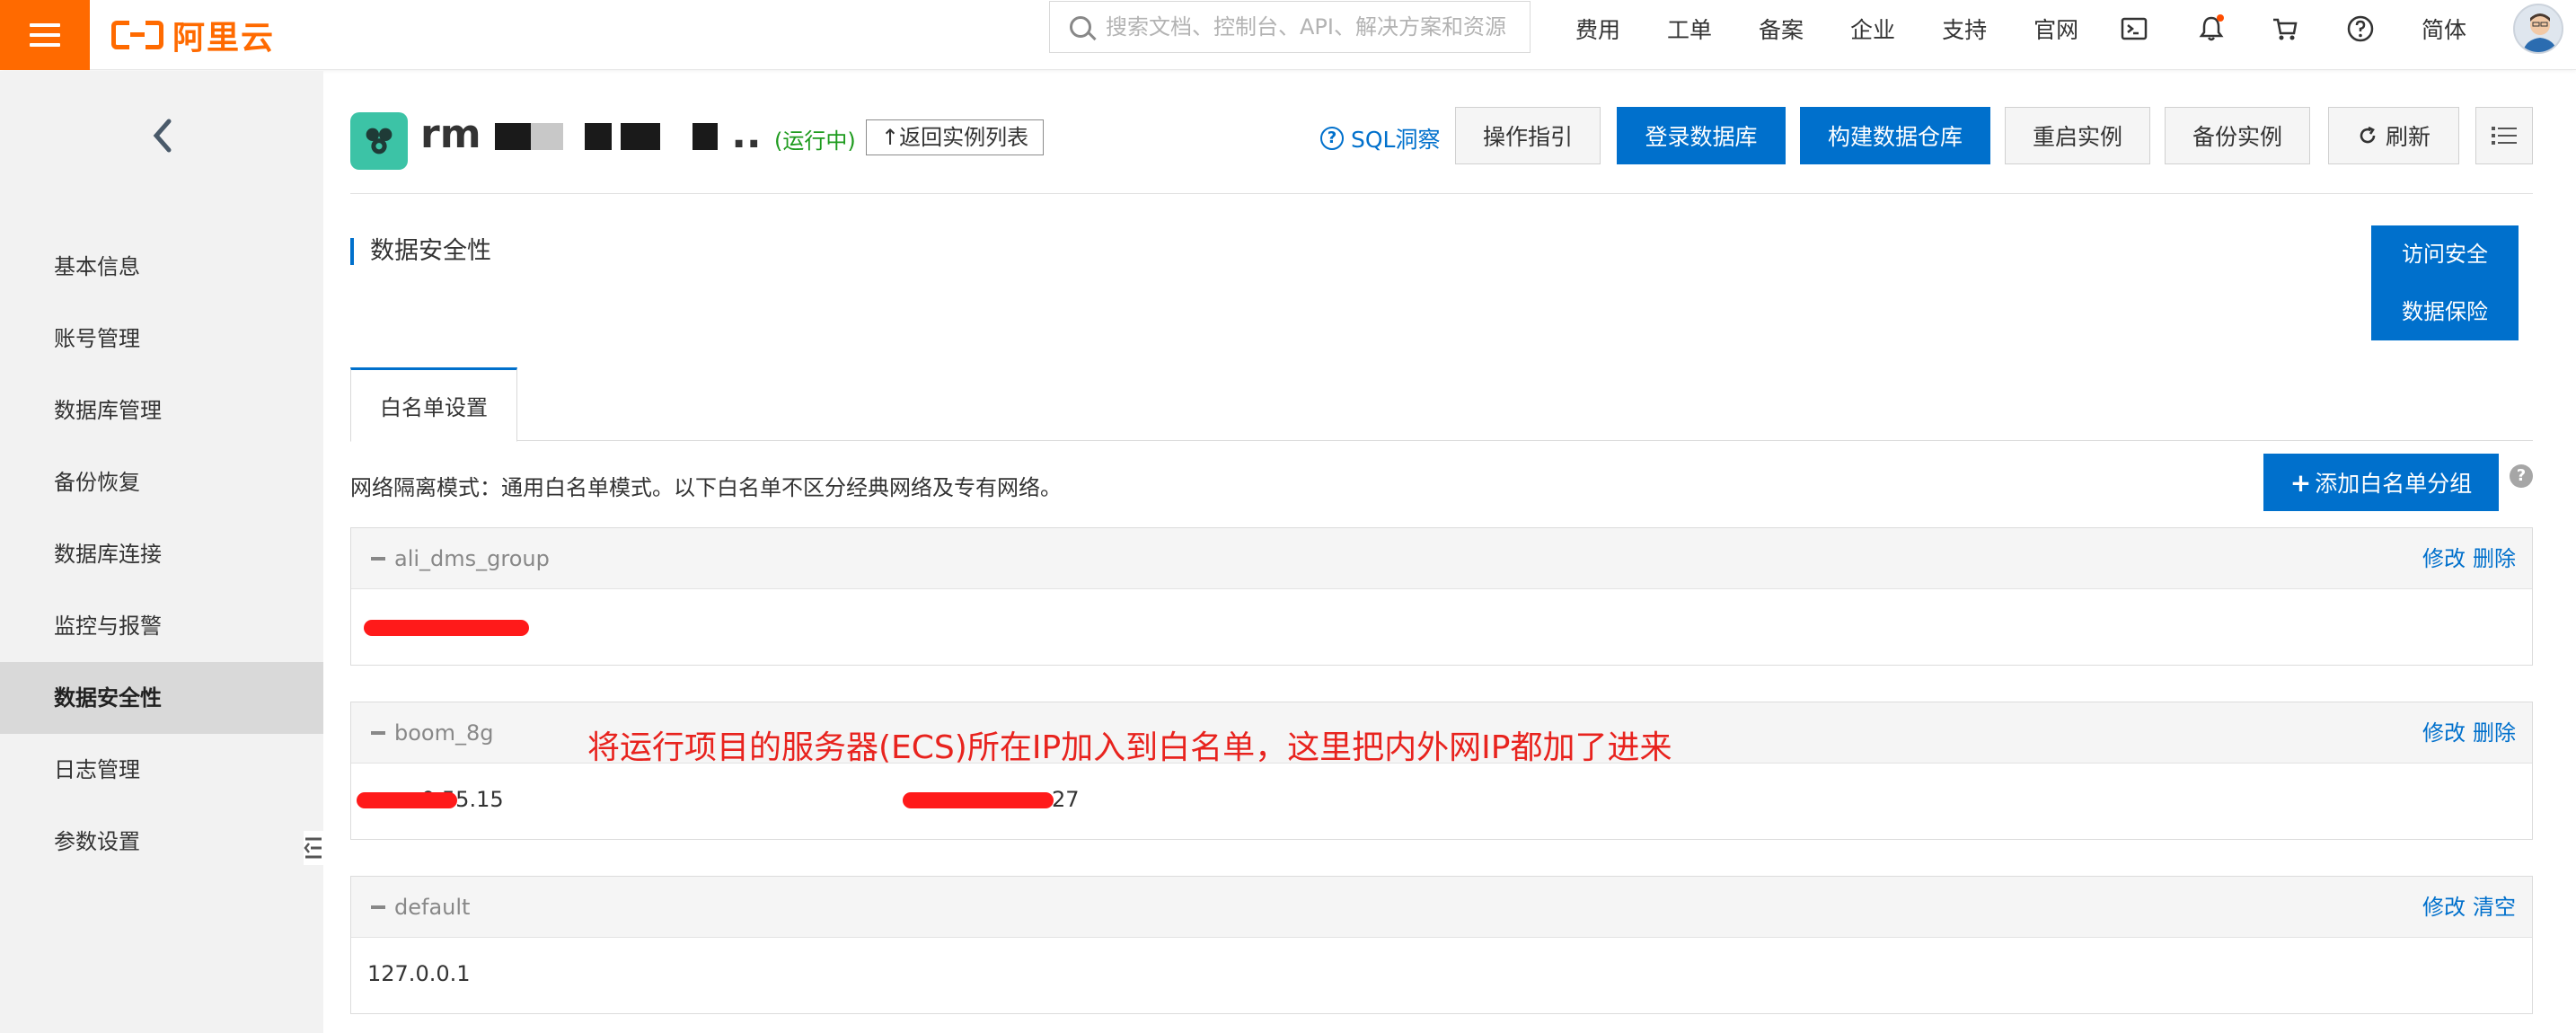  What do you see at coordinates (2444, 29) in the screenshot?
I see `language-switch: 简体` at bounding box center [2444, 29].